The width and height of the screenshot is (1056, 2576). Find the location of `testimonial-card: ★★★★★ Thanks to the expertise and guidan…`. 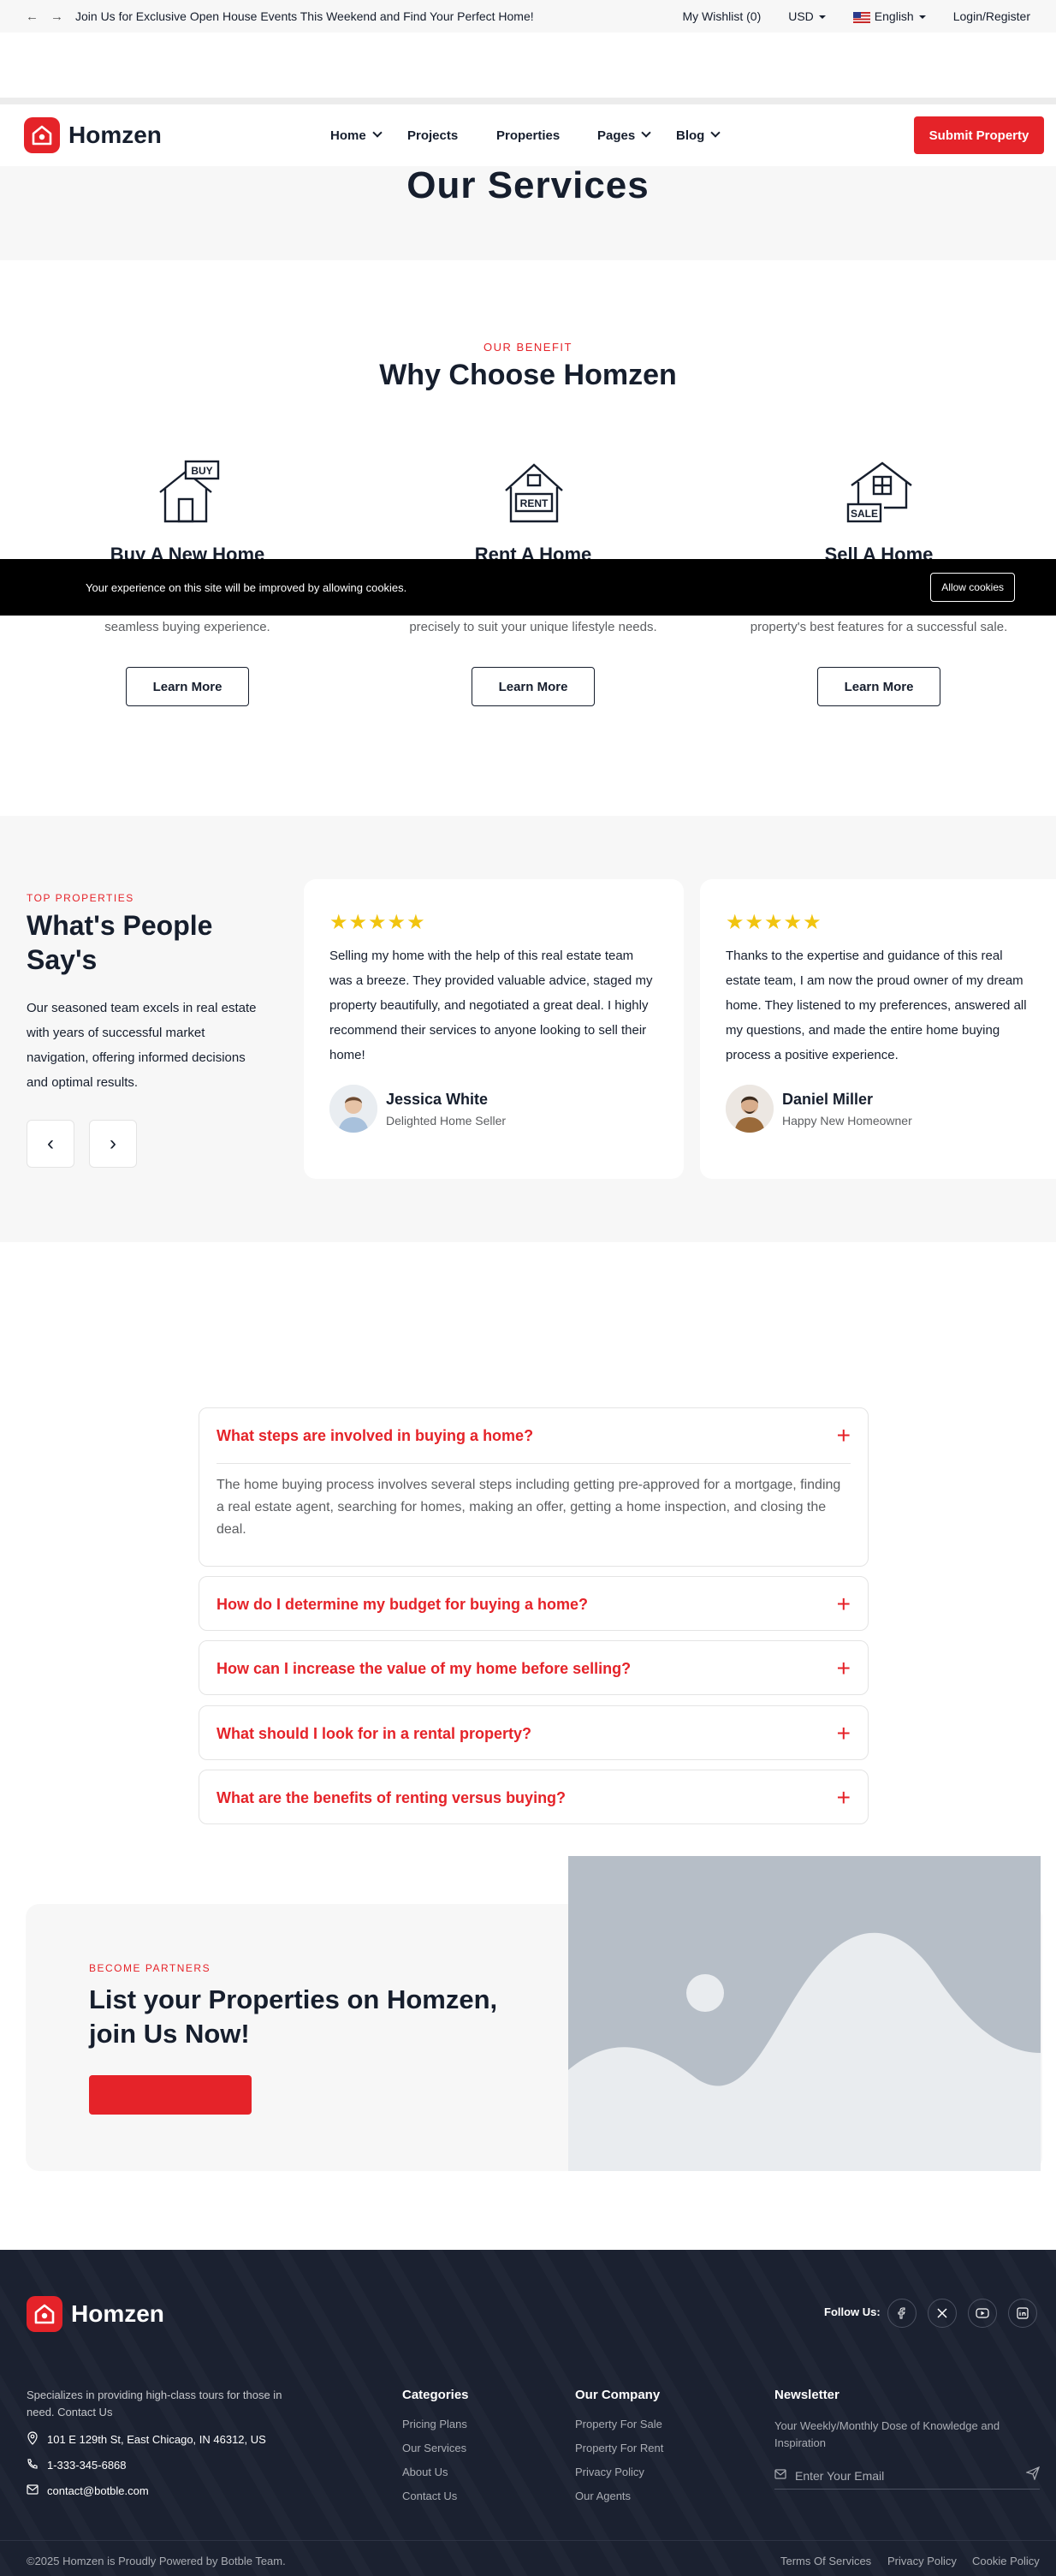

testimonial-card: ★★★★★ Thanks to the expertise and guidan… is located at coordinates (878, 1029).